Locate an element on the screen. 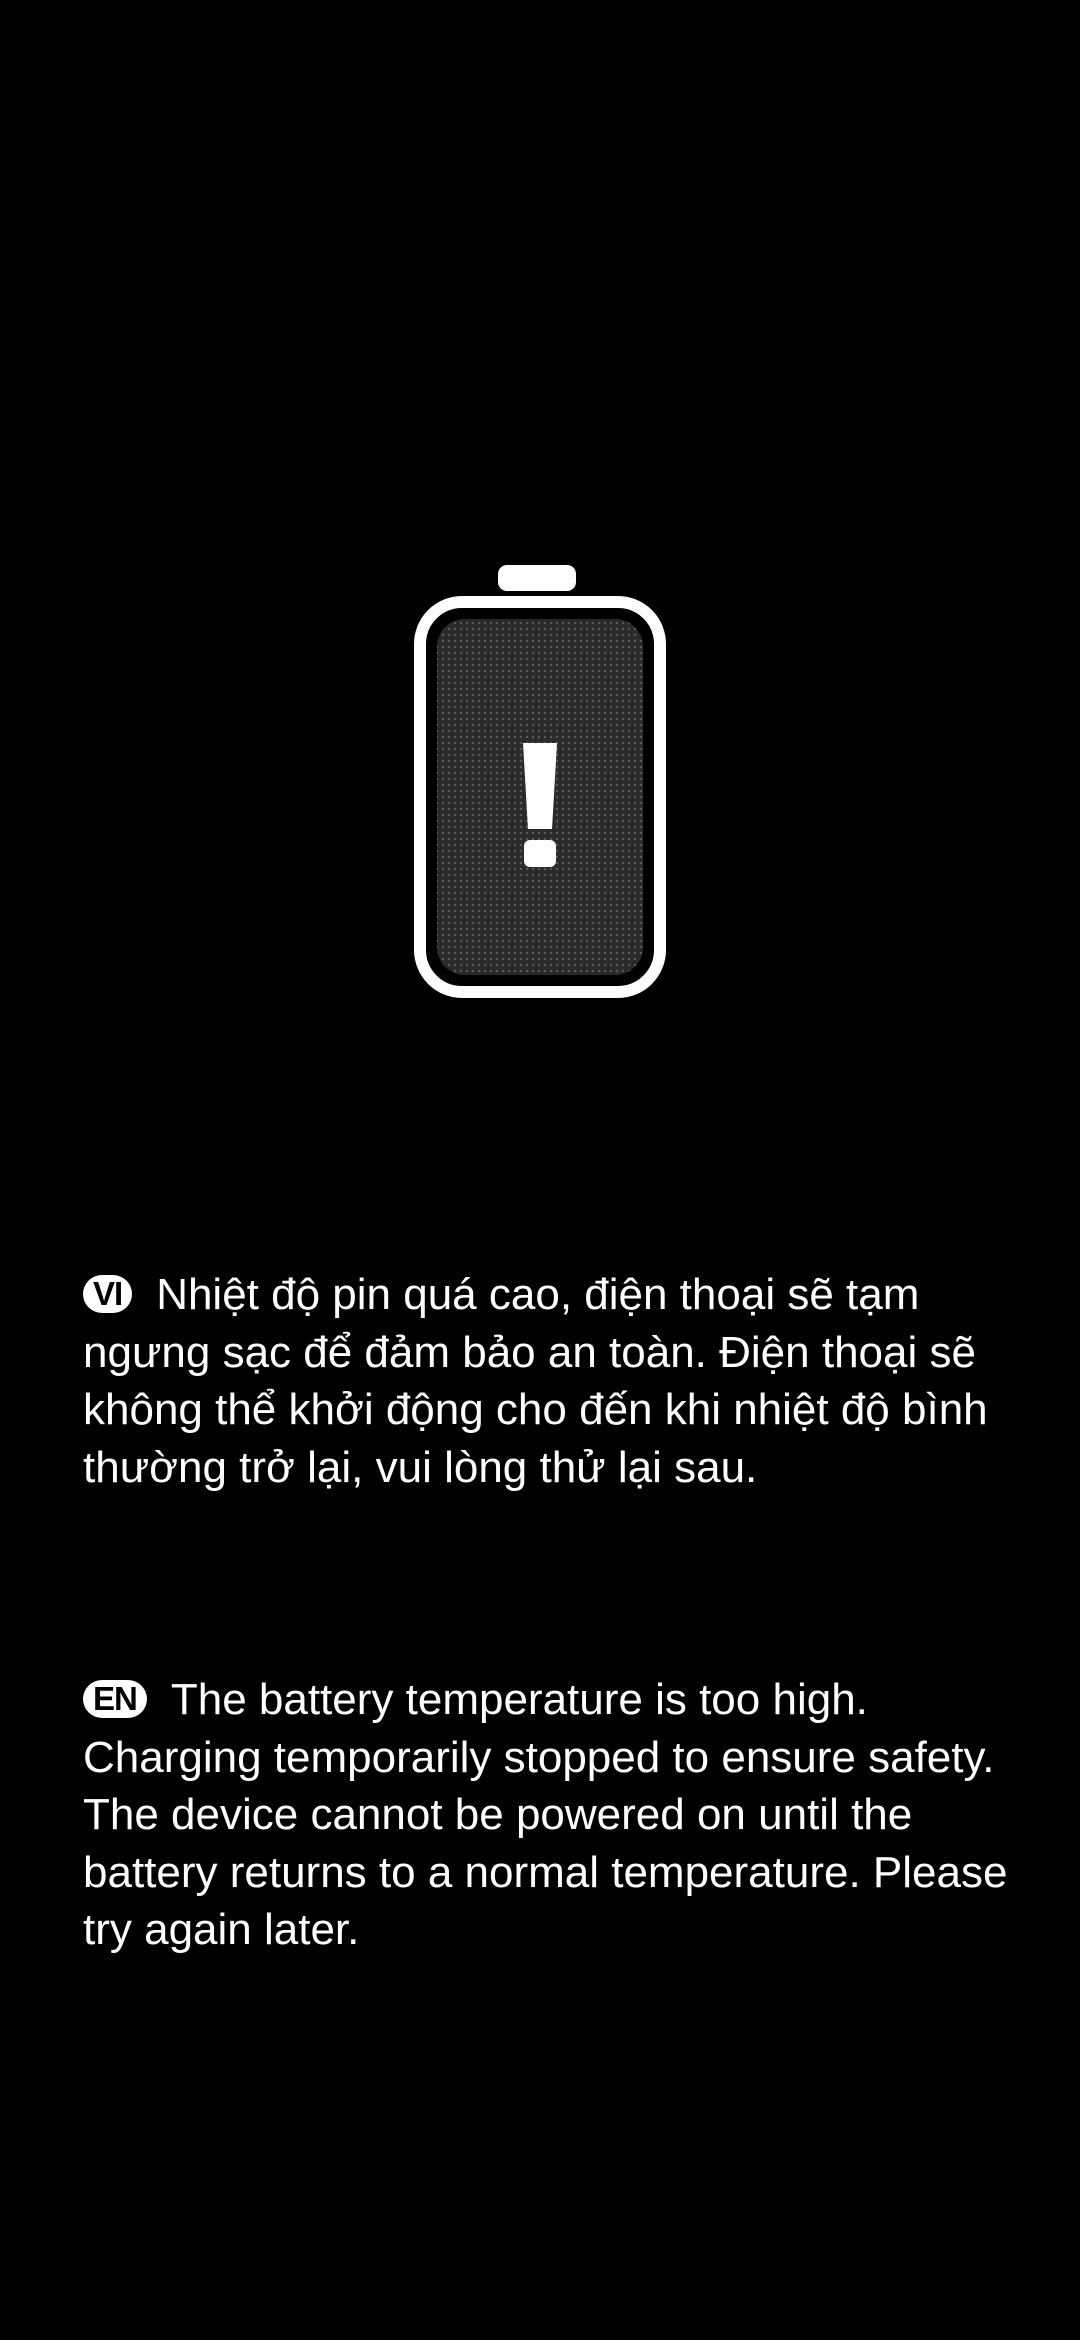  exclamation-mark-icon is located at coordinates (540, 786).